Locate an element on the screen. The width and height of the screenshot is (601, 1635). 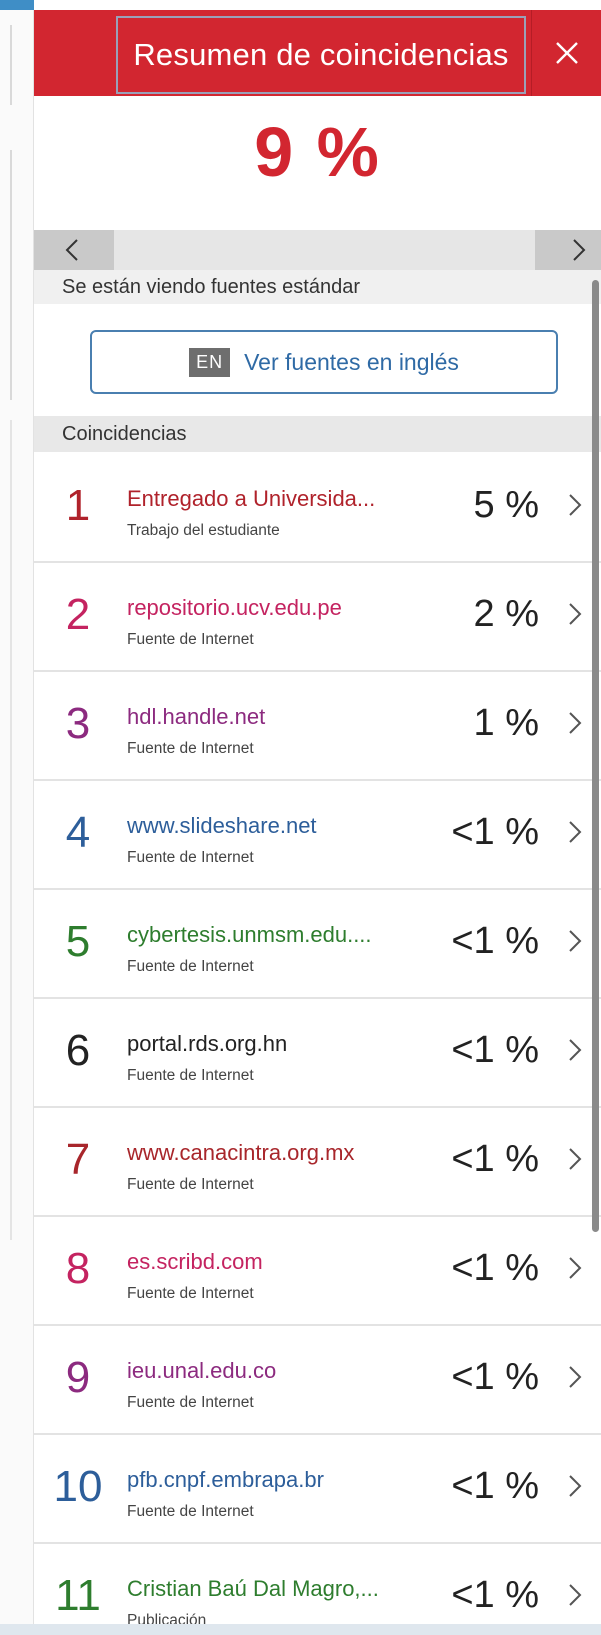
match-number: 10 is located at coordinates (78, 1486).